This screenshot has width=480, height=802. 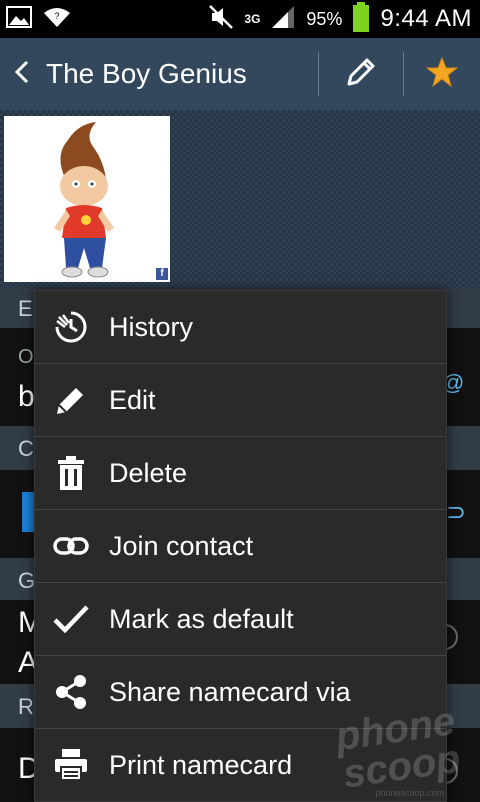 What do you see at coordinates (230, 691) in the screenshot?
I see `menu-item-label: Share namecard via` at bounding box center [230, 691].